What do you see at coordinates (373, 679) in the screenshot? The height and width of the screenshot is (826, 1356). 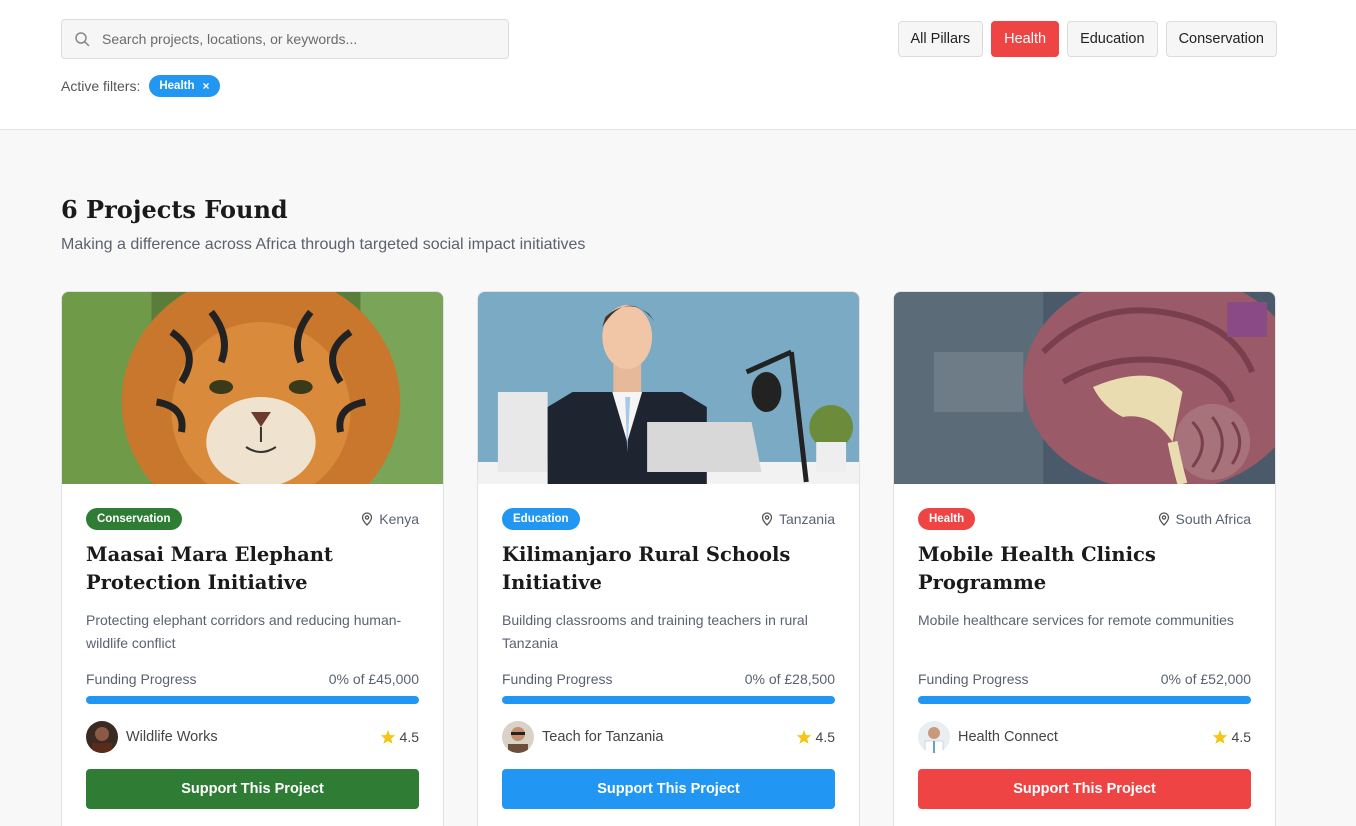 I see `funding-progress-amount: 0% of £45,000` at bounding box center [373, 679].